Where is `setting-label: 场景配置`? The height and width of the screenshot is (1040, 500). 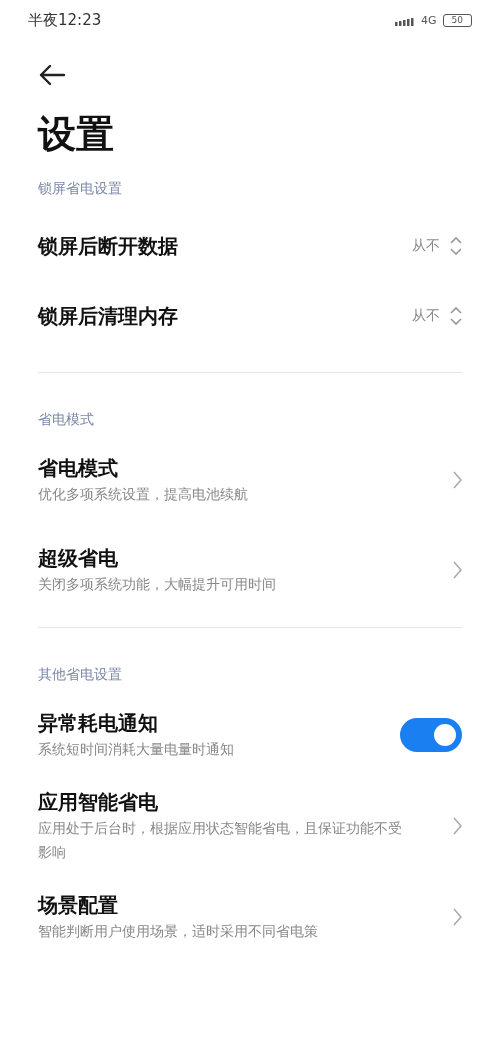
setting-label: 场景配置 is located at coordinates (78, 905).